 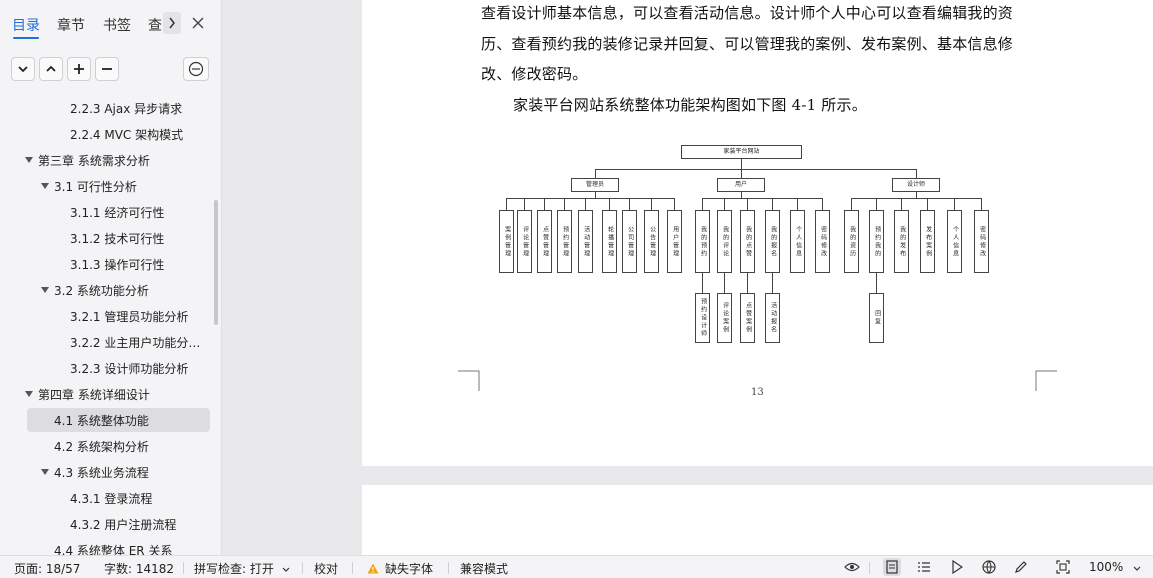 What do you see at coordinates (113, 549) in the screenshot?
I see `toc-item-label: 4.4 系统整体 ER 关系` at bounding box center [113, 549].